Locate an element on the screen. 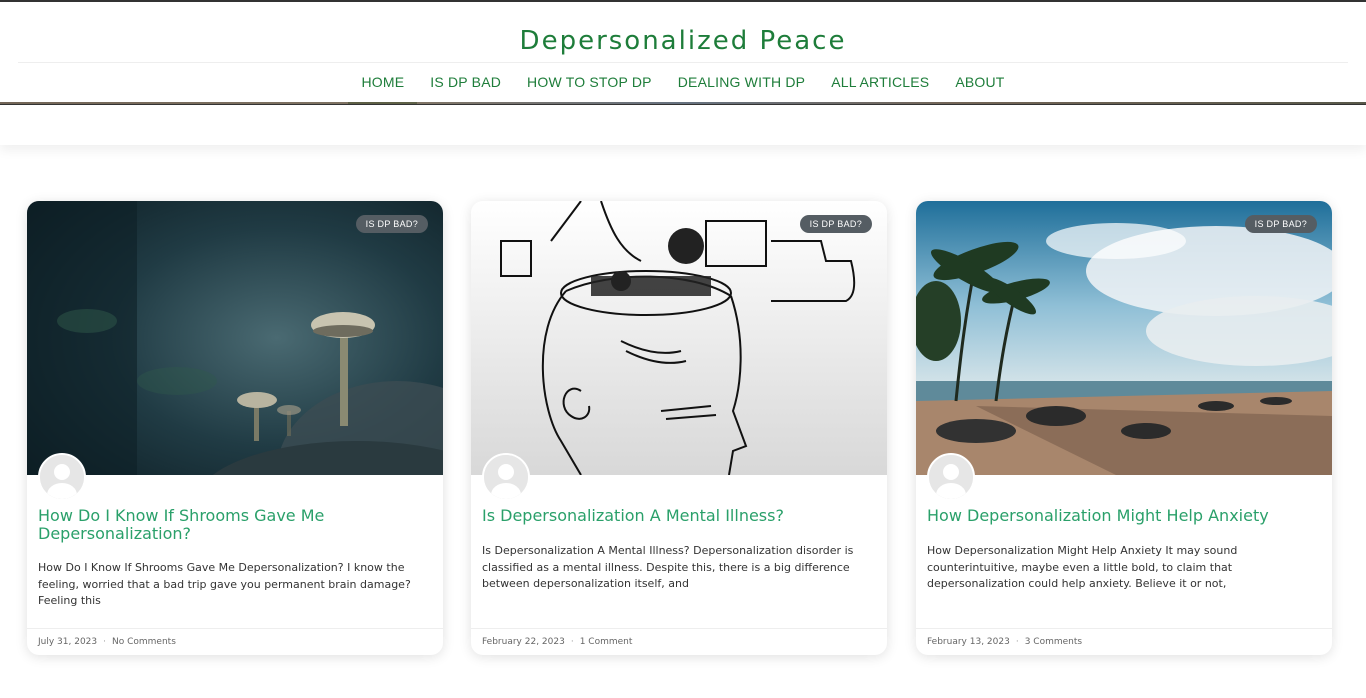  head-machinery-image is located at coordinates (679, 338).